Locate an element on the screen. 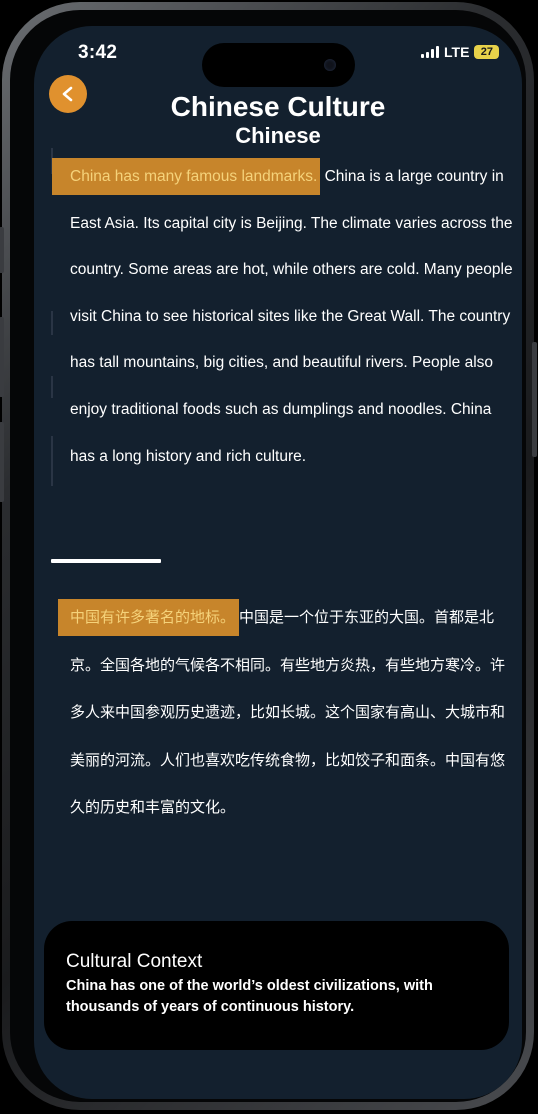  highlighted-sentence: China has many famous landmarks. is located at coordinates (186, 176).